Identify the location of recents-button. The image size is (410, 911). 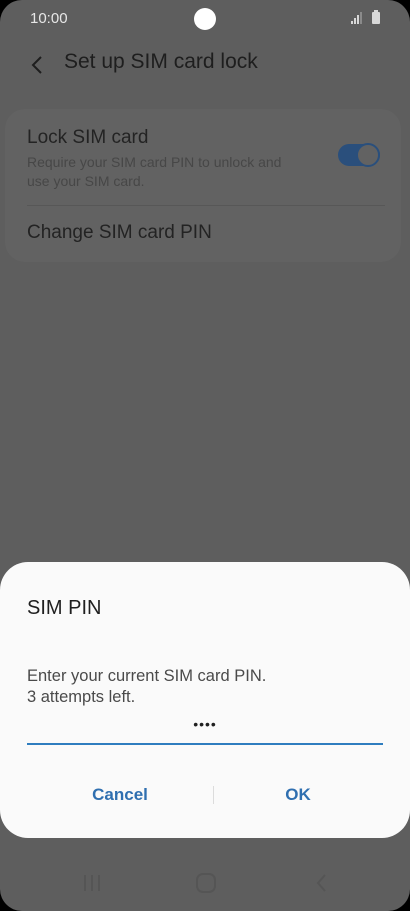
(92, 883).